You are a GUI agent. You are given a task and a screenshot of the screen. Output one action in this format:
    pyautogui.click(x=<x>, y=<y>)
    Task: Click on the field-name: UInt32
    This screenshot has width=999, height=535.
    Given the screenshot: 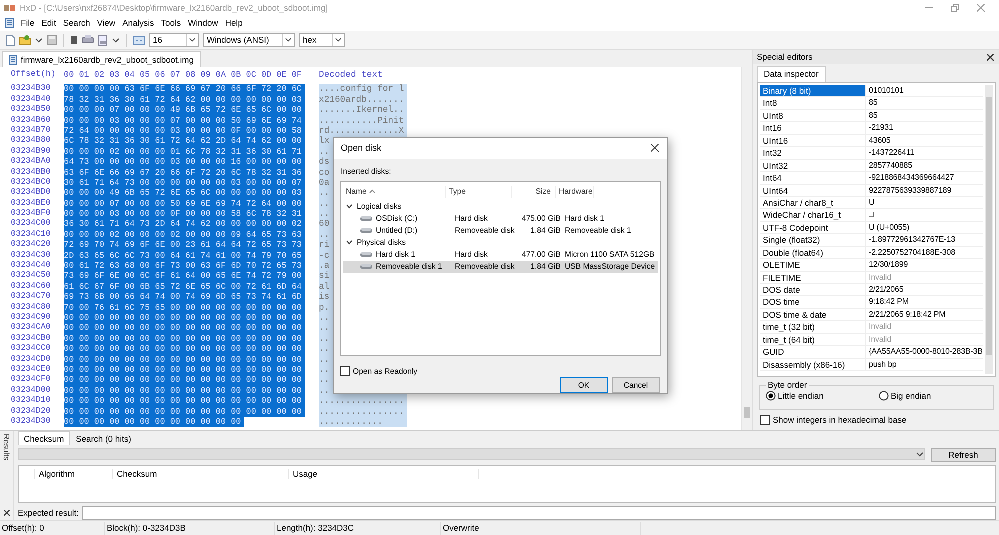 What is the action you would take?
    pyautogui.click(x=813, y=166)
    